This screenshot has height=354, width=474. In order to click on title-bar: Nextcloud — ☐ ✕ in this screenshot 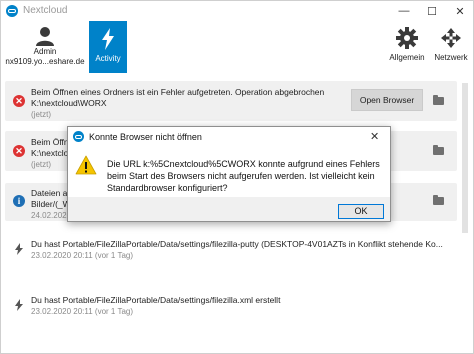, I will do `click(237, 11)`.